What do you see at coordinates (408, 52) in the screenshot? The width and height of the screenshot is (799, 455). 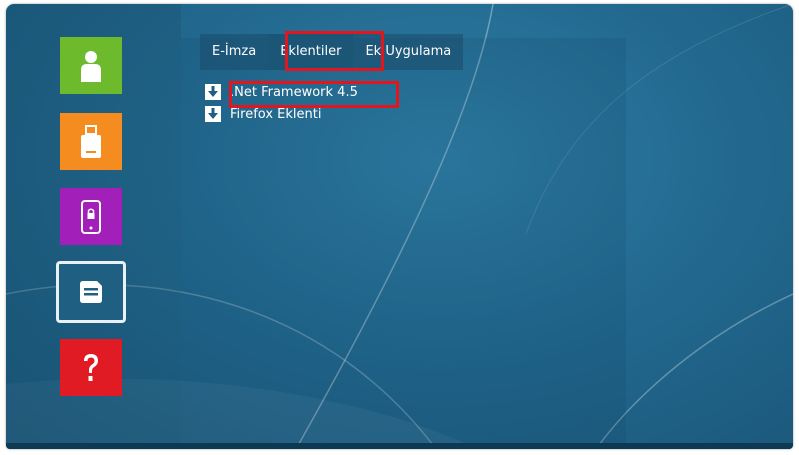 I see `tab-ek-uygulama: Ek Uygulama` at bounding box center [408, 52].